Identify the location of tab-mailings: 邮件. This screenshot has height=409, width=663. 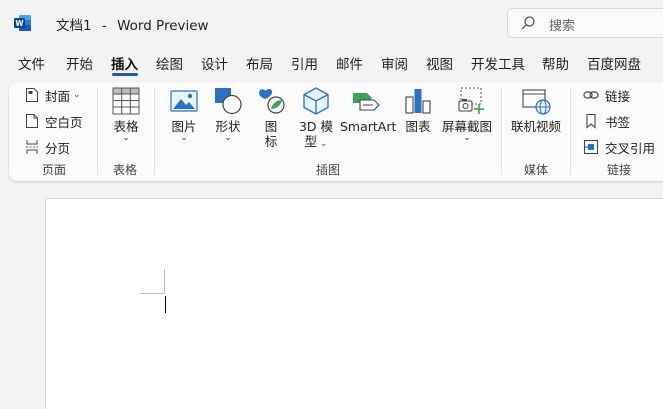
(349, 63).